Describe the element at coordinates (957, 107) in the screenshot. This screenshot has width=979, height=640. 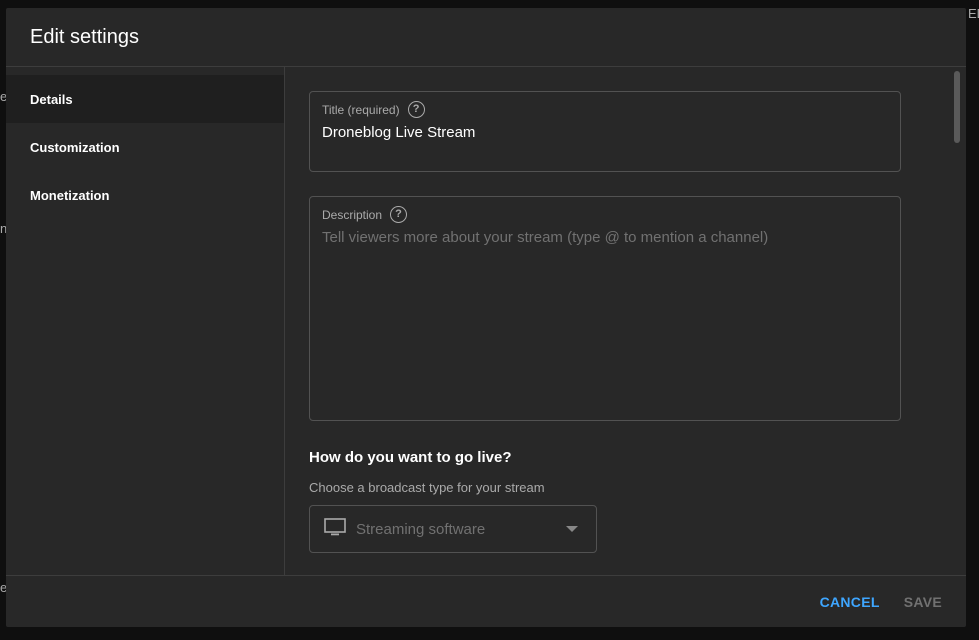
I see `scrollbar` at that location.